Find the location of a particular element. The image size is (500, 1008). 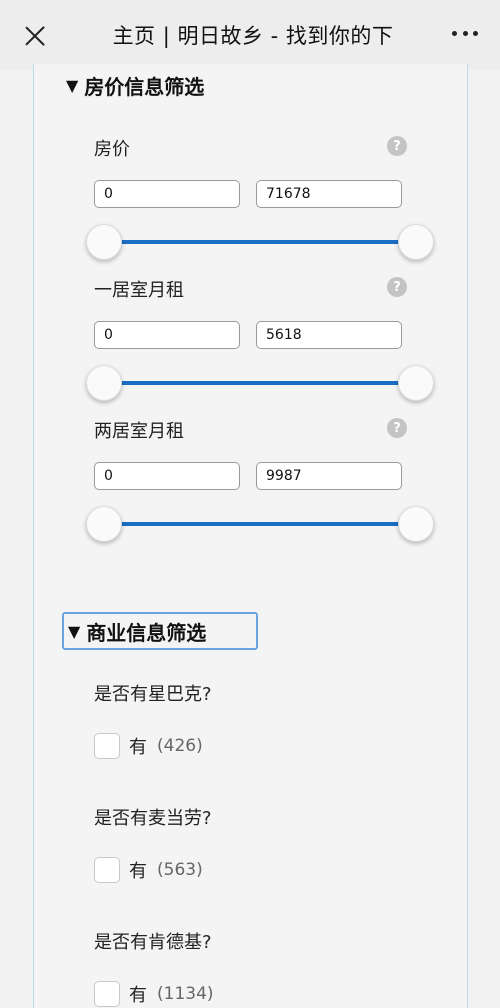

option-row-kfc: 有 (1134) is located at coordinates (154, 993).